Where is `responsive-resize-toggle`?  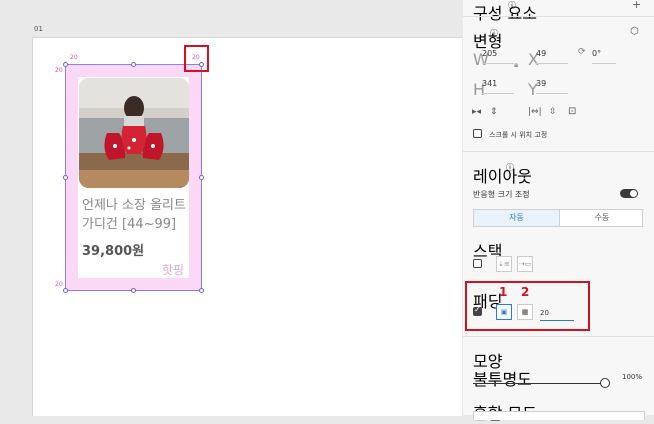 responsive-resize-toggle is located at coordinates (629, 193).